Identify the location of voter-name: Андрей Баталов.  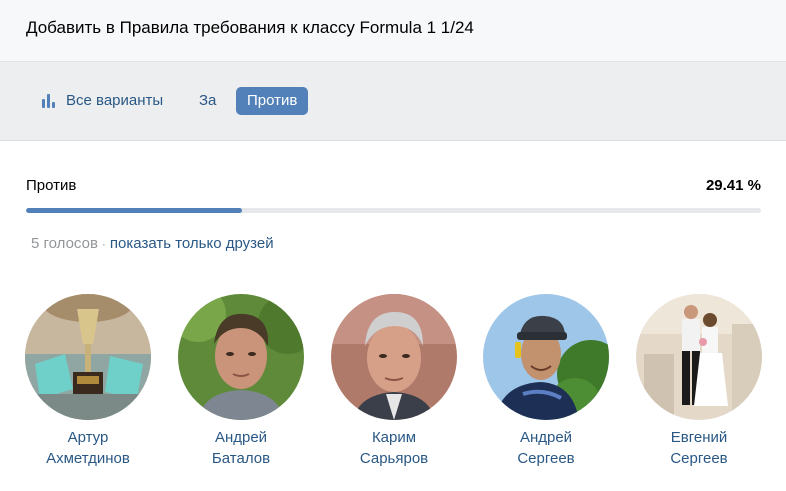
(241, 448).